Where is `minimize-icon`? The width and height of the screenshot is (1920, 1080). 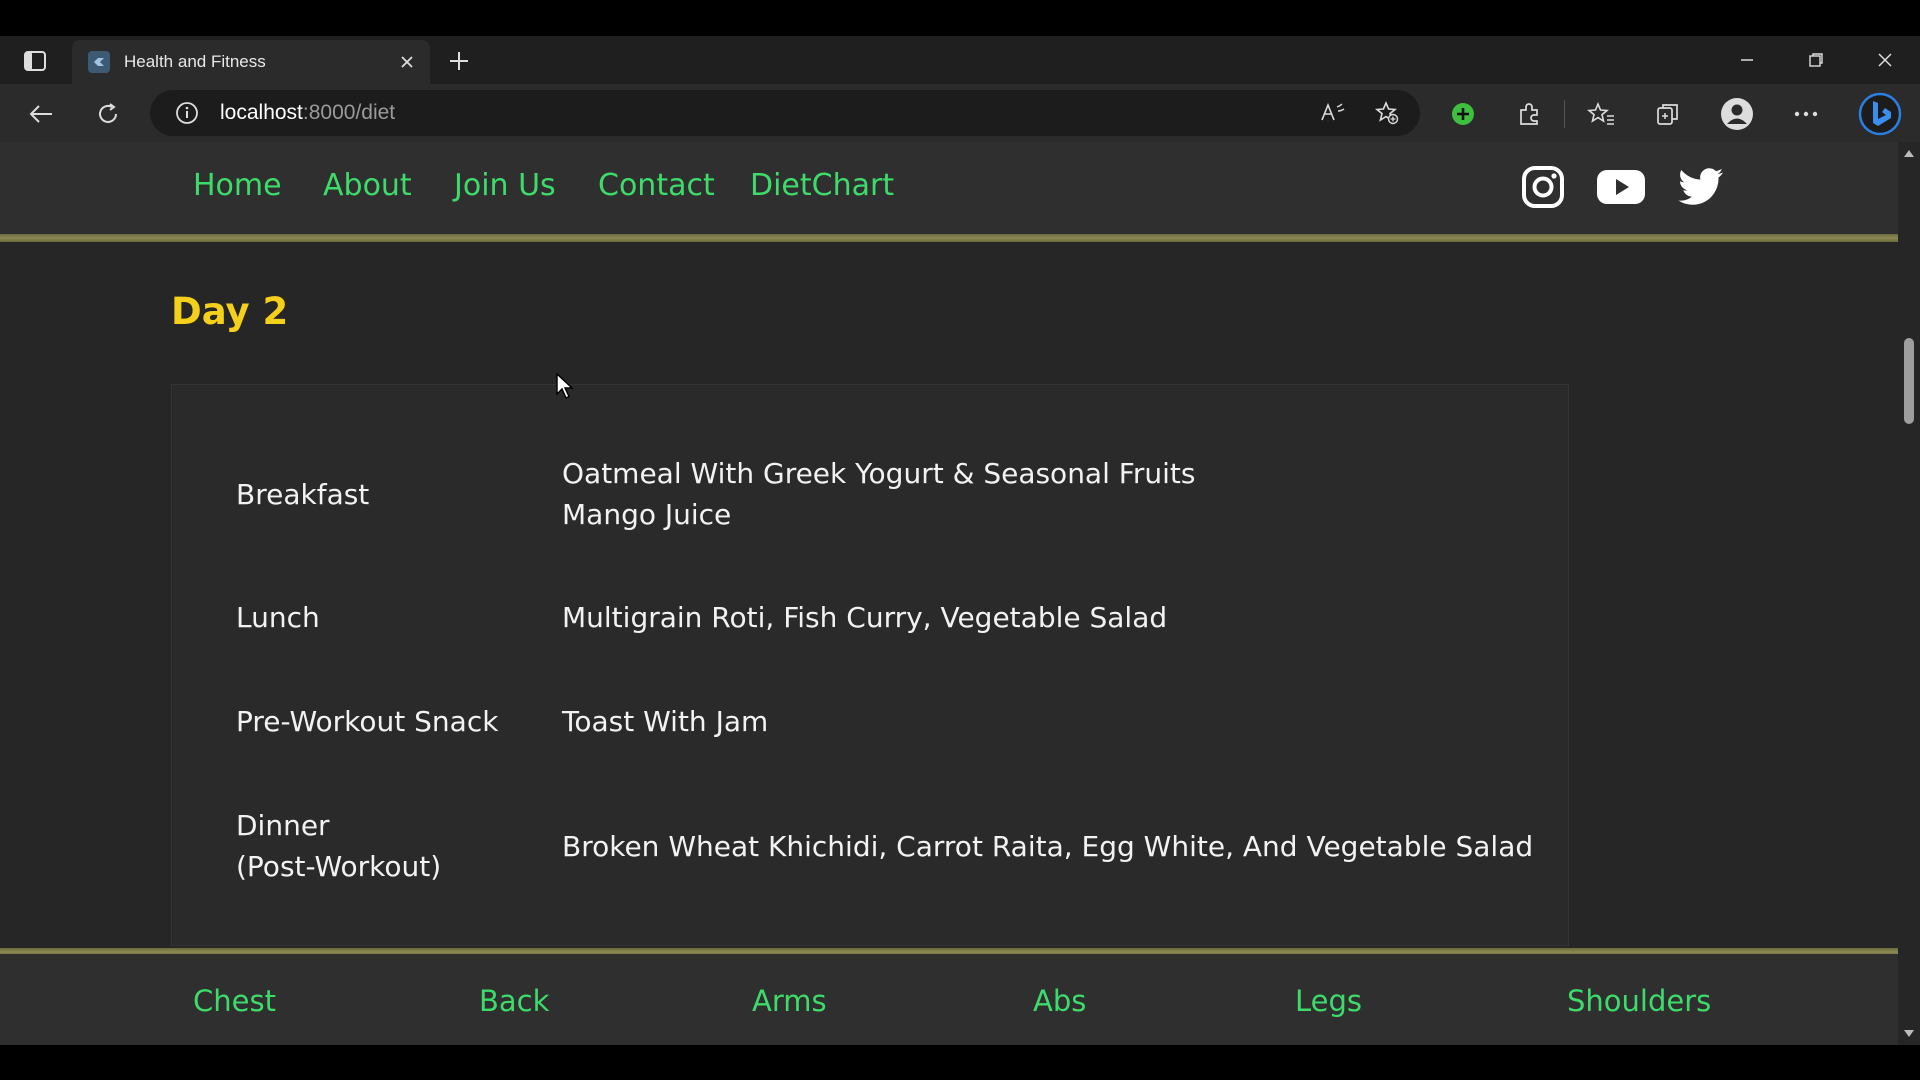 minimize-icon is located at coordinates (1747, 60).